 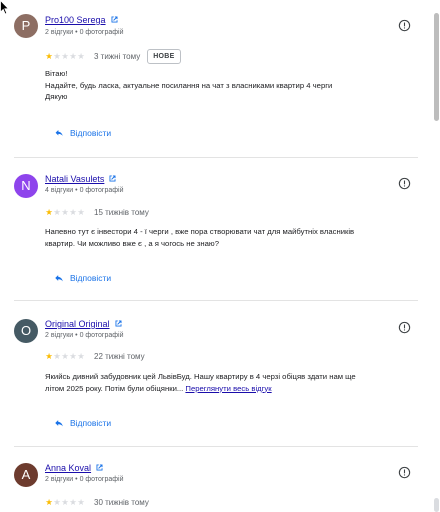 I want to click on rating-row: ★ ★ ★ ★ ★ 15 тижнів тому, so click(x=97, y=212).